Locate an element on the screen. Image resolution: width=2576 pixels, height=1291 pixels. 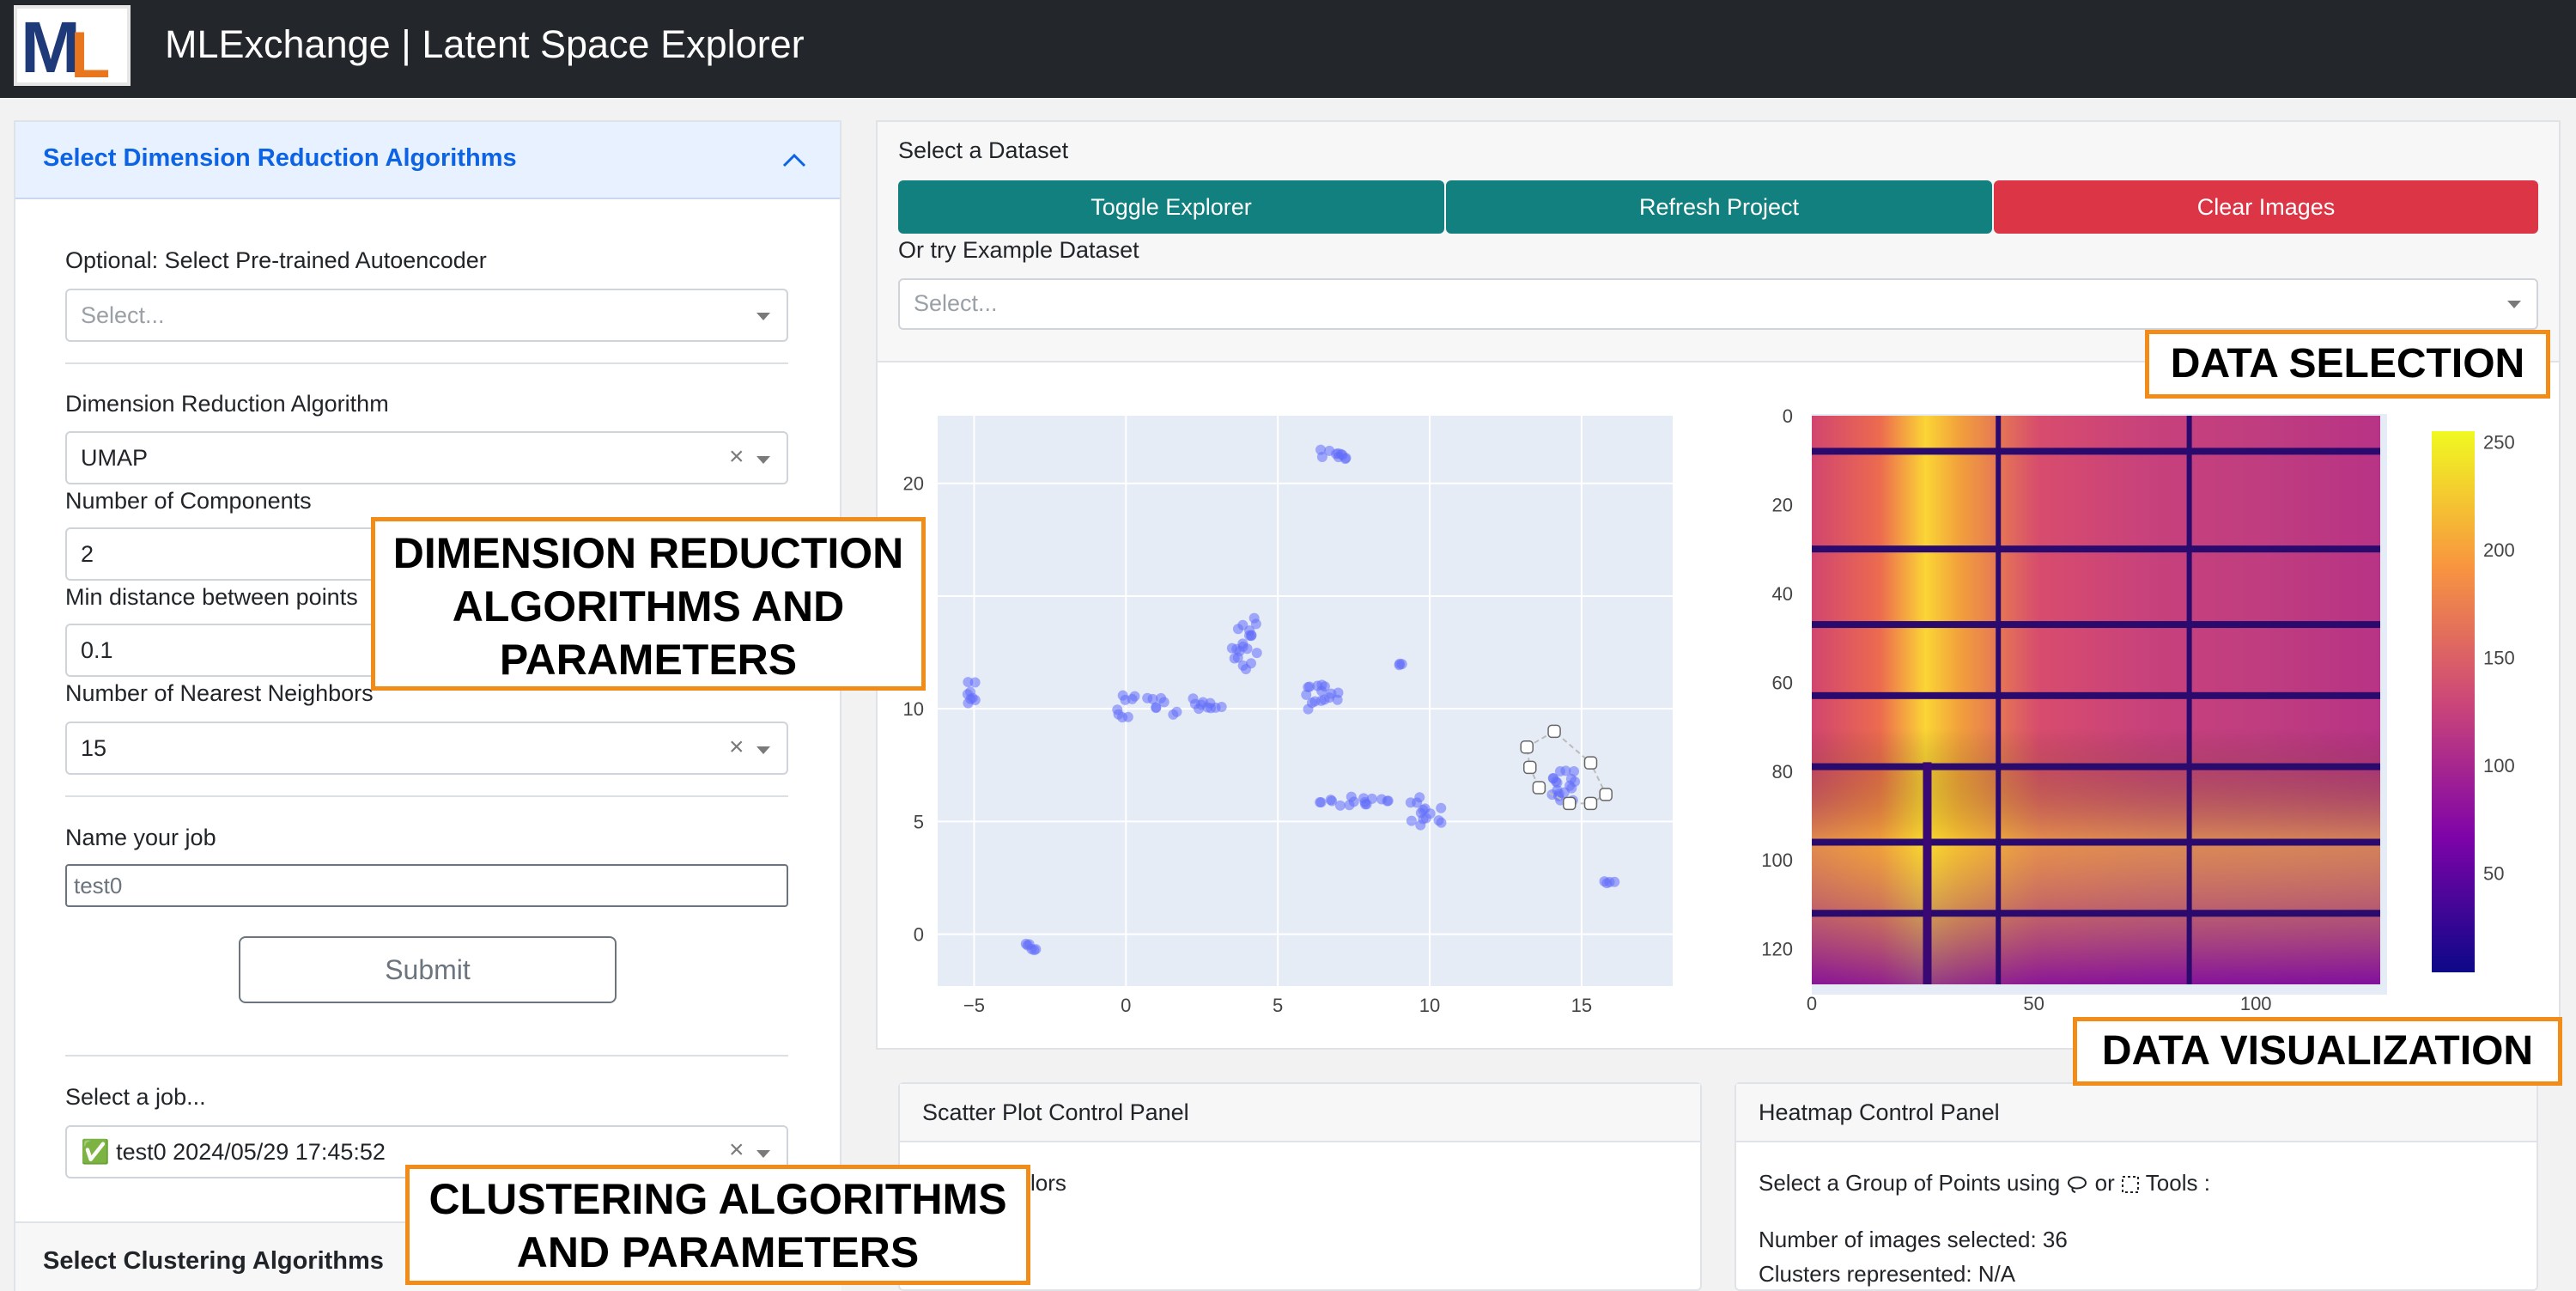
y-tick-label: 40 is located at coordinates (1783, 594).